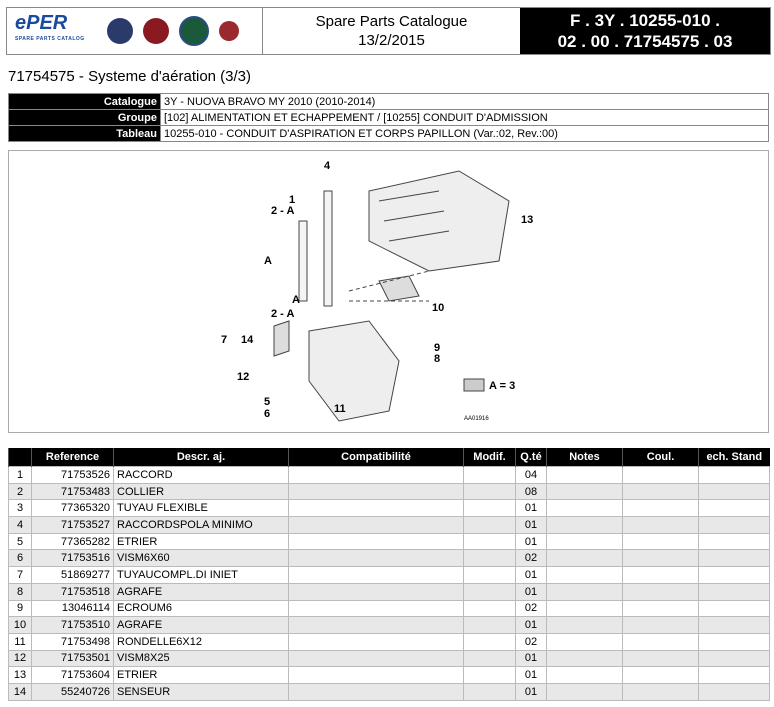 This screenshot has width=774, height=707. I want to click on row-number-cell: 3, so click(20, 508).